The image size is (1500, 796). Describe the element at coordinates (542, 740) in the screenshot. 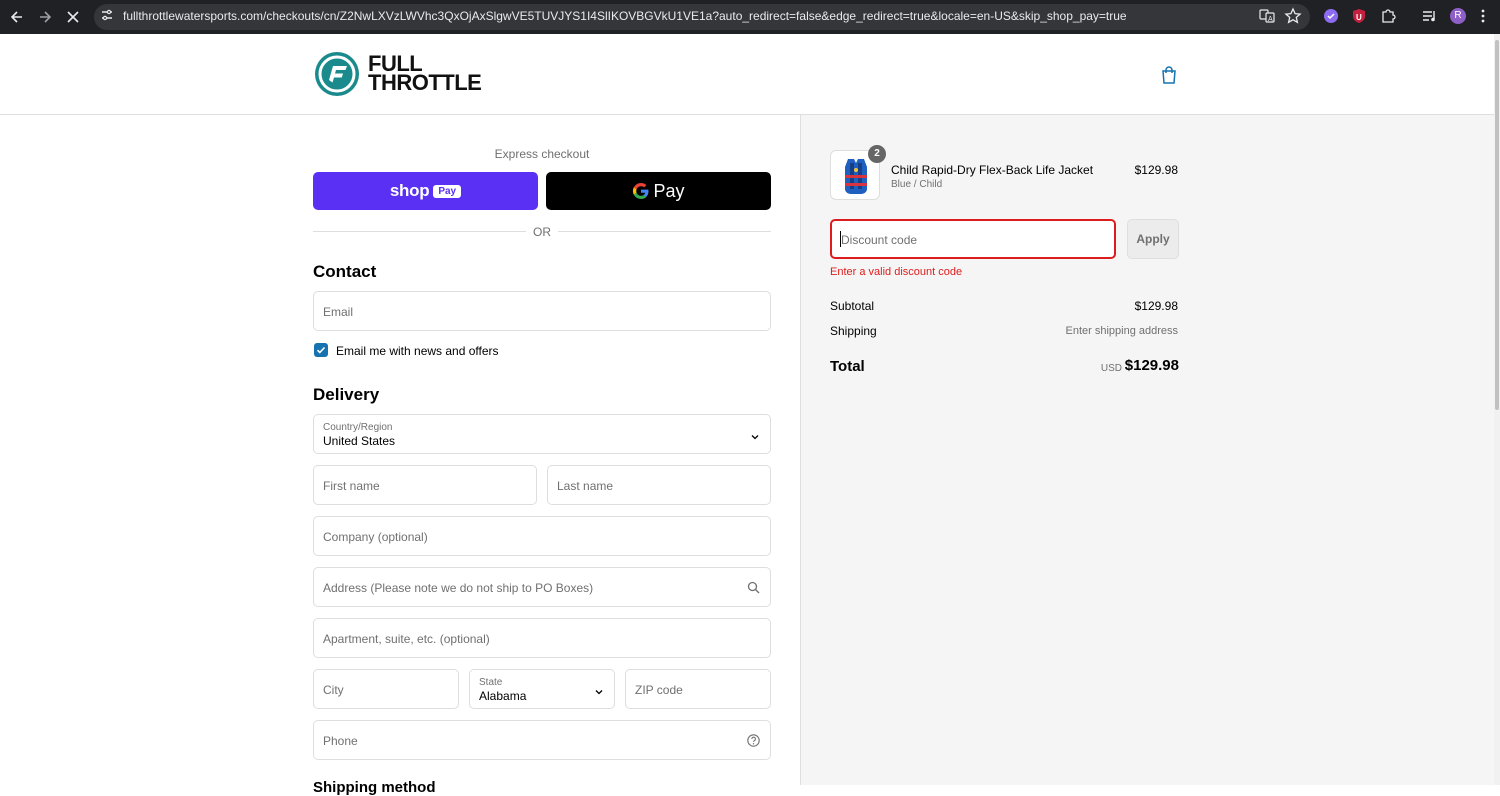

I see `phone-field: Phone` at that location.